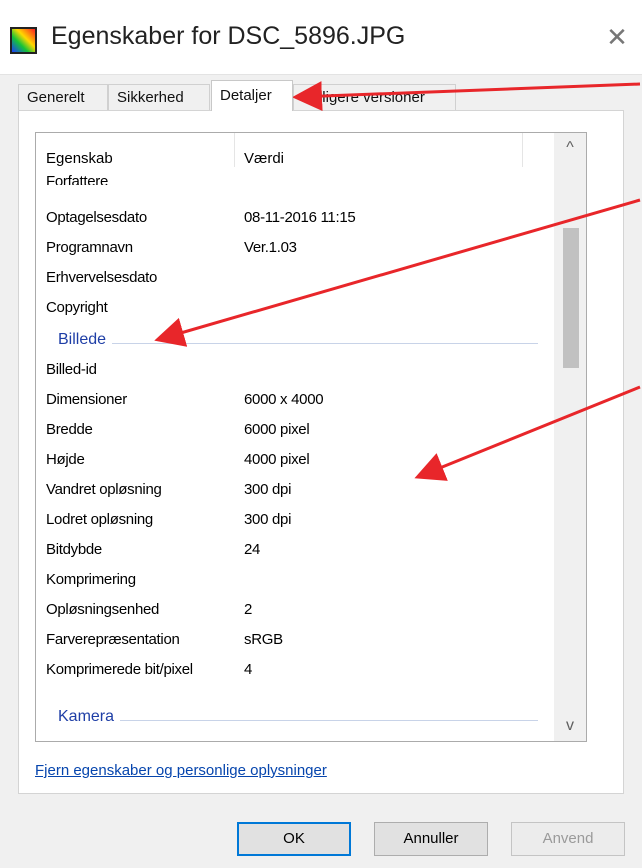 The width and height of the screenshot is (642, 868). What do you see at coordinates (568, 839) in the screenshot?
I see `apply-button: Anvend` at bounding box center [568, 839].